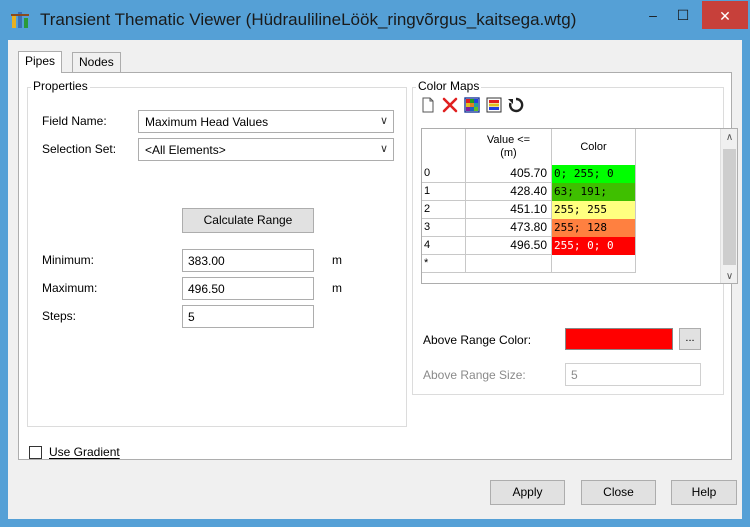 Image resolution: width=750 pixels, height=527 pixels. I want to click on app-icon, so click(20, 20).